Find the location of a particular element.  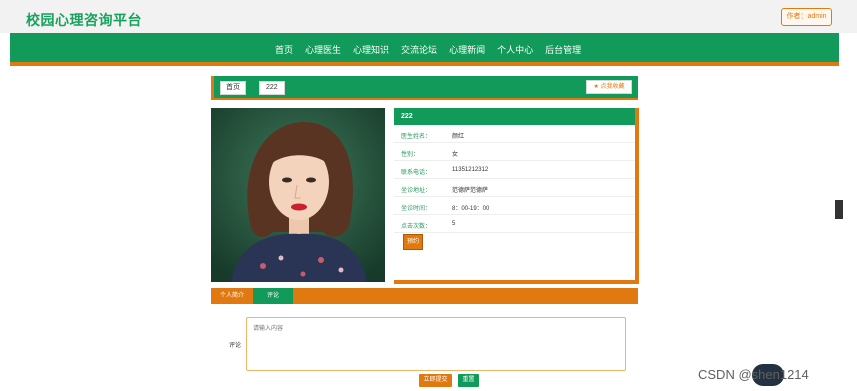

submit-button: 立即提交 is located at coordinates (435, 380).